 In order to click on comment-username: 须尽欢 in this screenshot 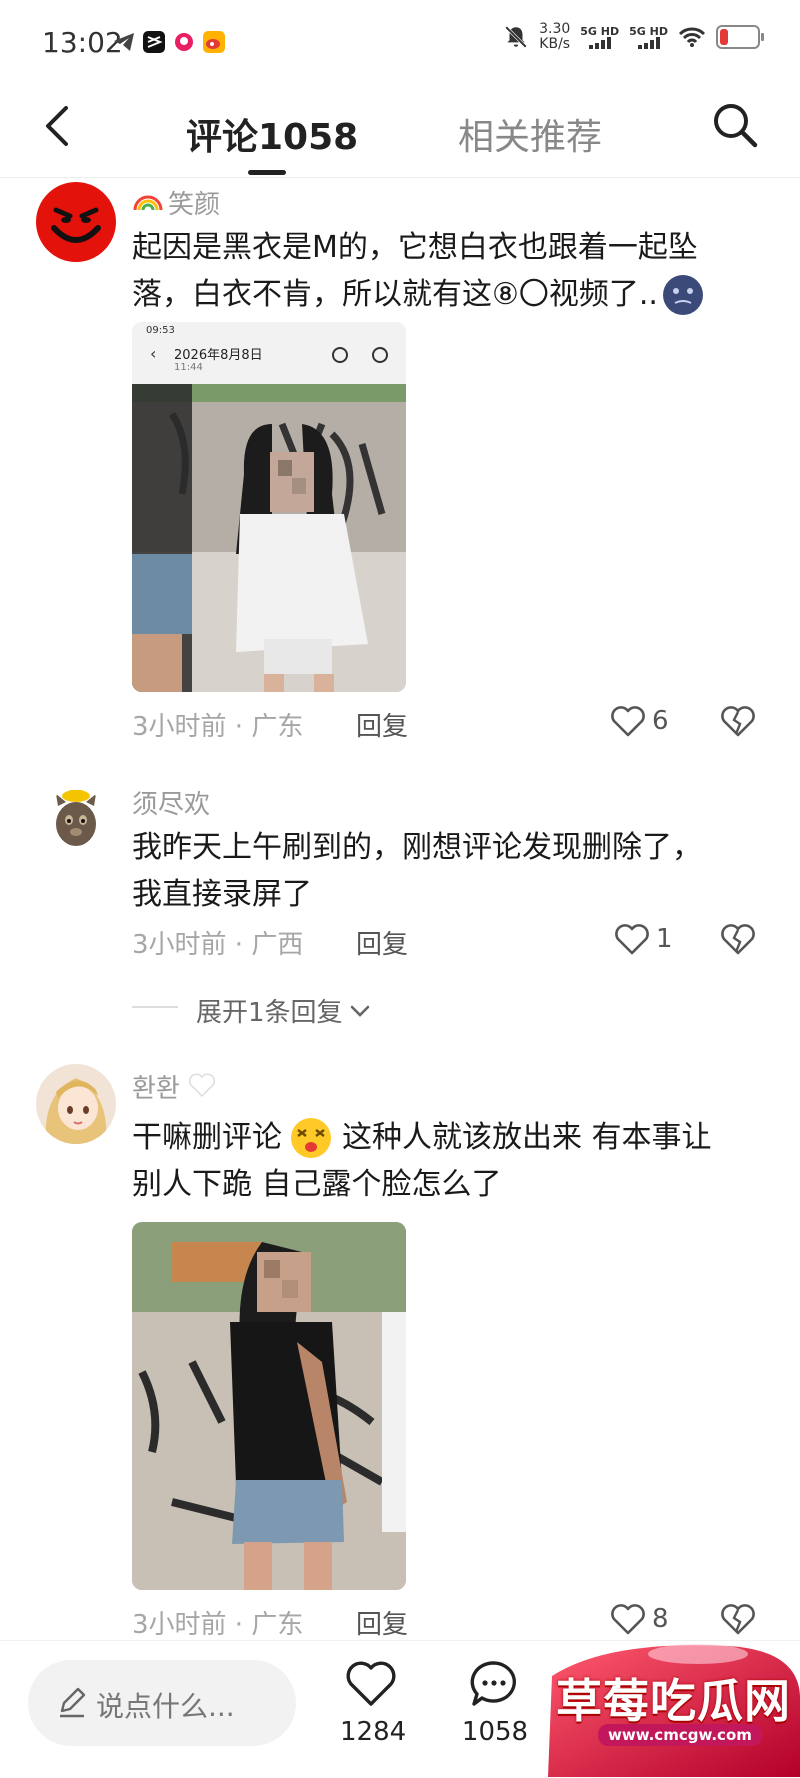, I will do `click(171, 802)`.